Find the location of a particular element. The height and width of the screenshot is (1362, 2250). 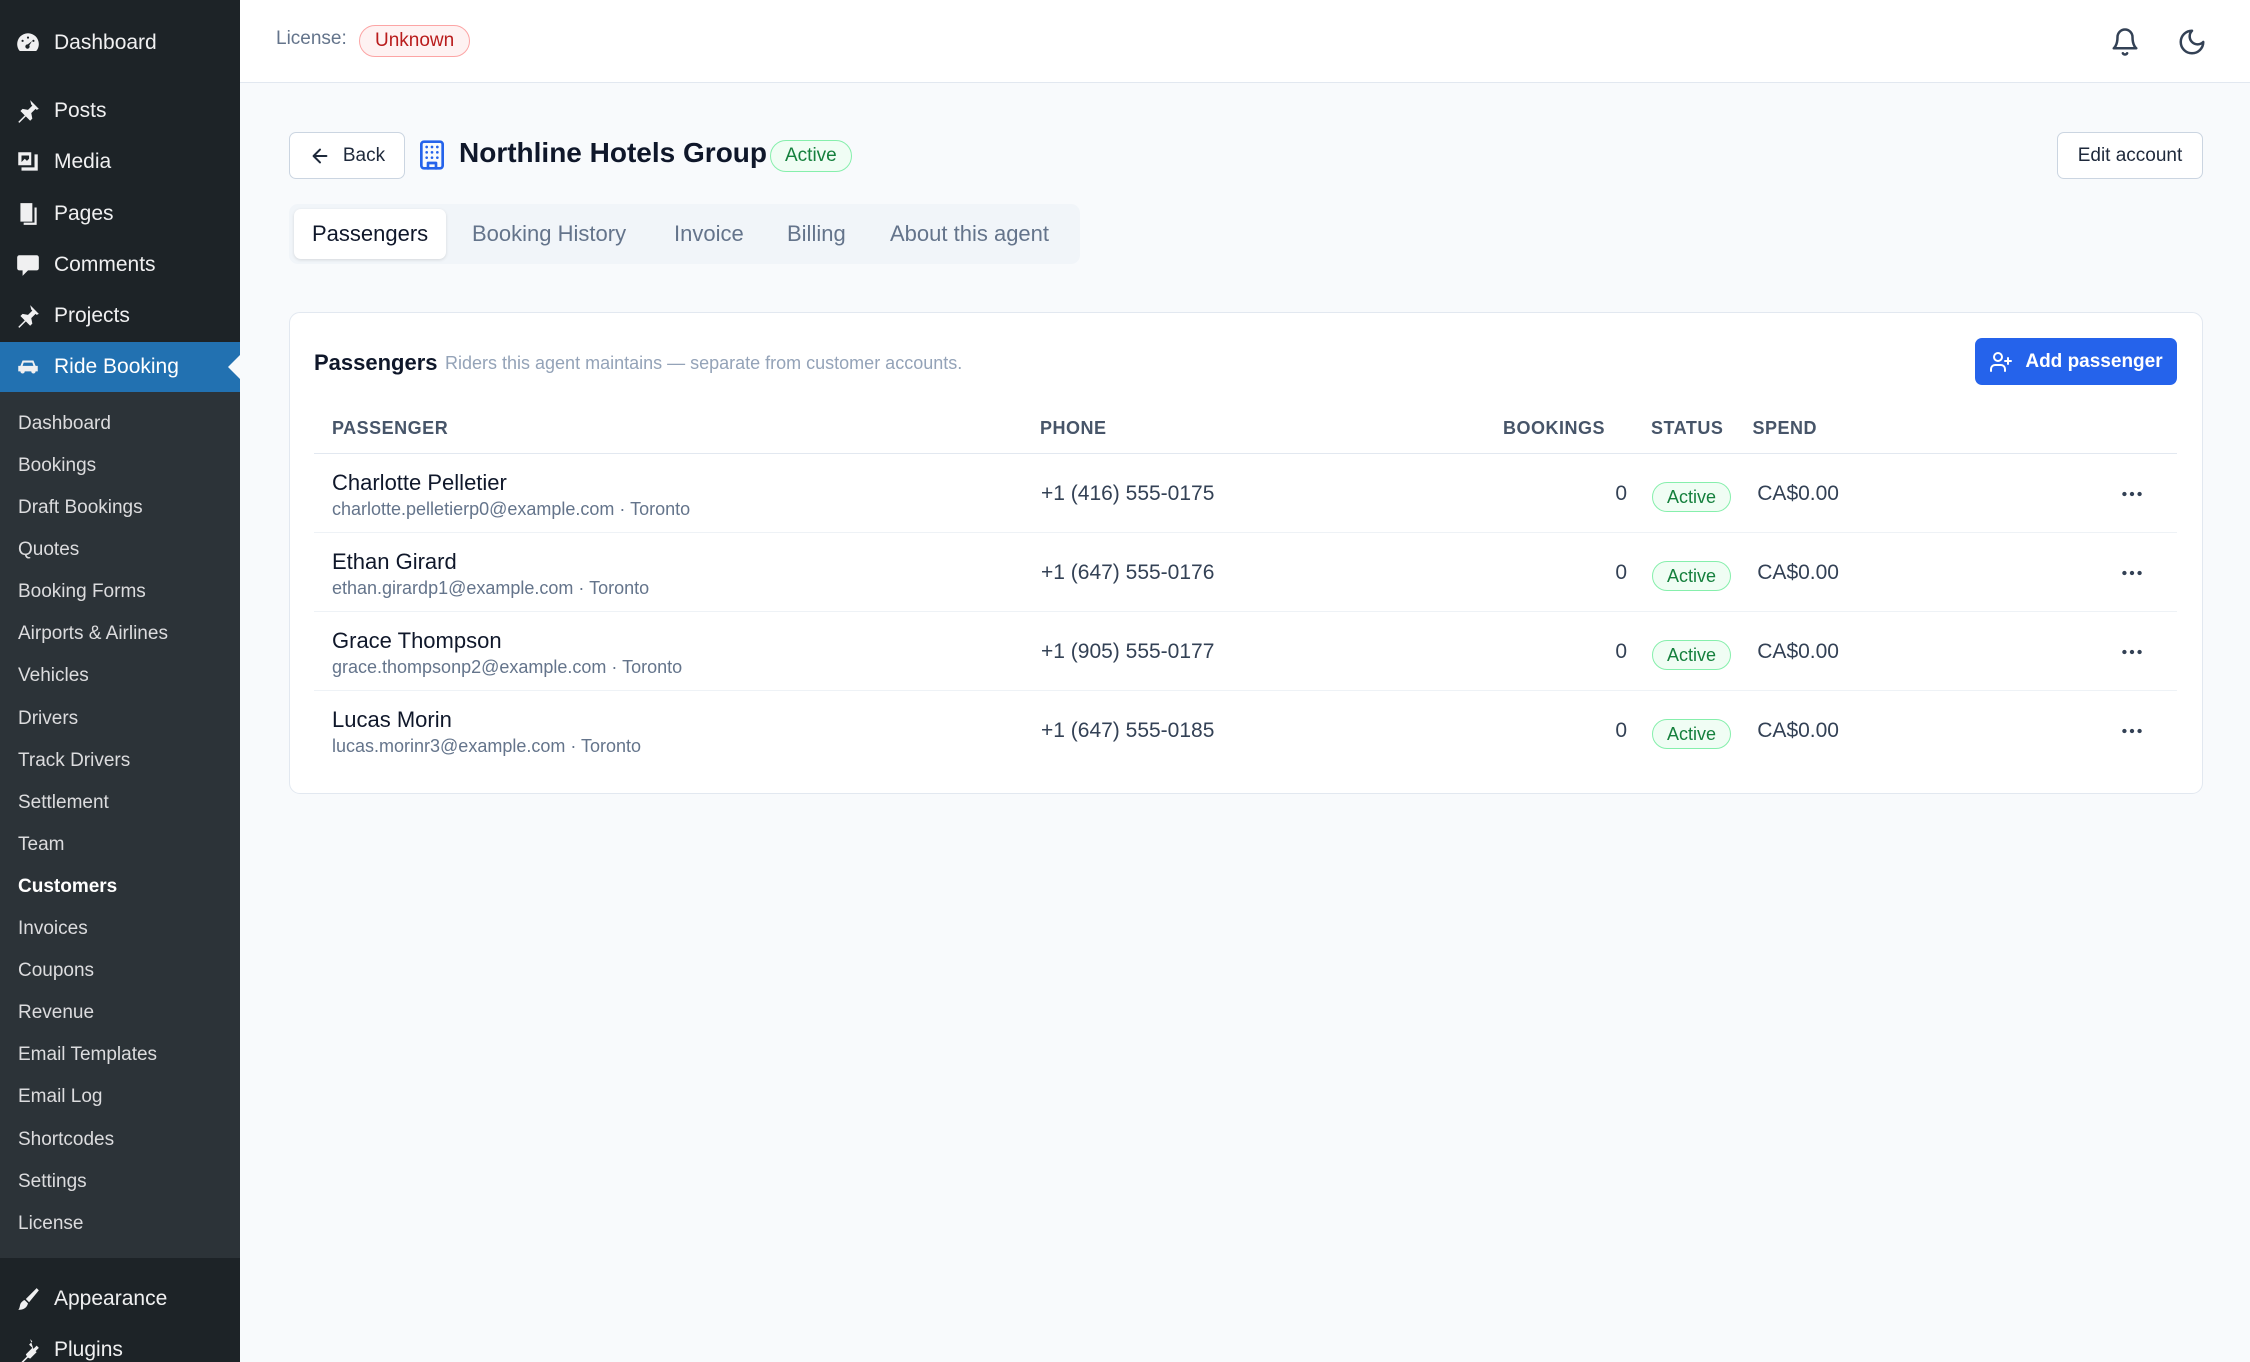

submenu-item-booking-forms: Booking Forms is located at coordinates (82, 592).